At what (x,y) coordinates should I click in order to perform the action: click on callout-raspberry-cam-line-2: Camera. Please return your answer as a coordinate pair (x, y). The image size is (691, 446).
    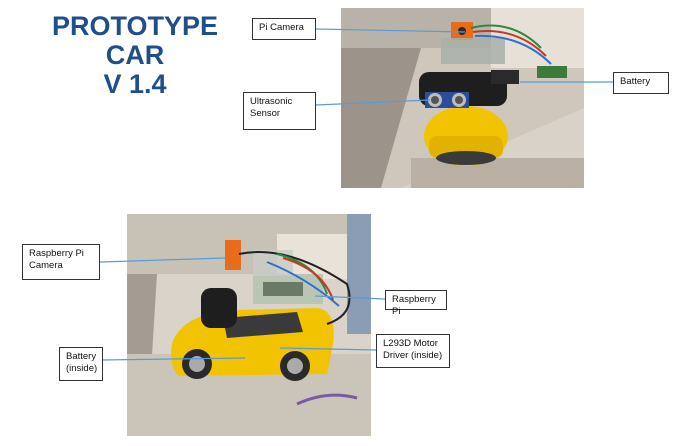
    Looking at the image, I should click on (46, 265).